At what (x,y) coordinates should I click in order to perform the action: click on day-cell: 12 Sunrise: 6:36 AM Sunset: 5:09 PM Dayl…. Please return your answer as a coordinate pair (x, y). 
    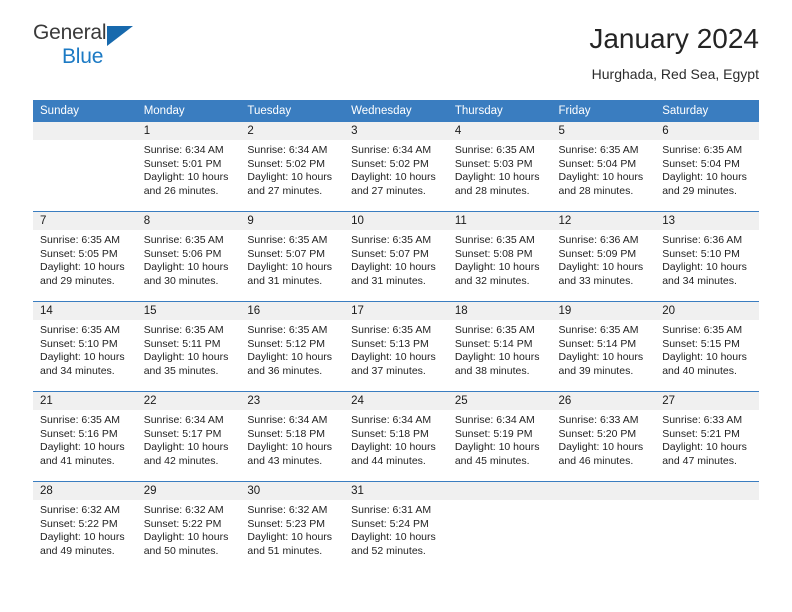
    Looking at the image, I should click on (603, 256).